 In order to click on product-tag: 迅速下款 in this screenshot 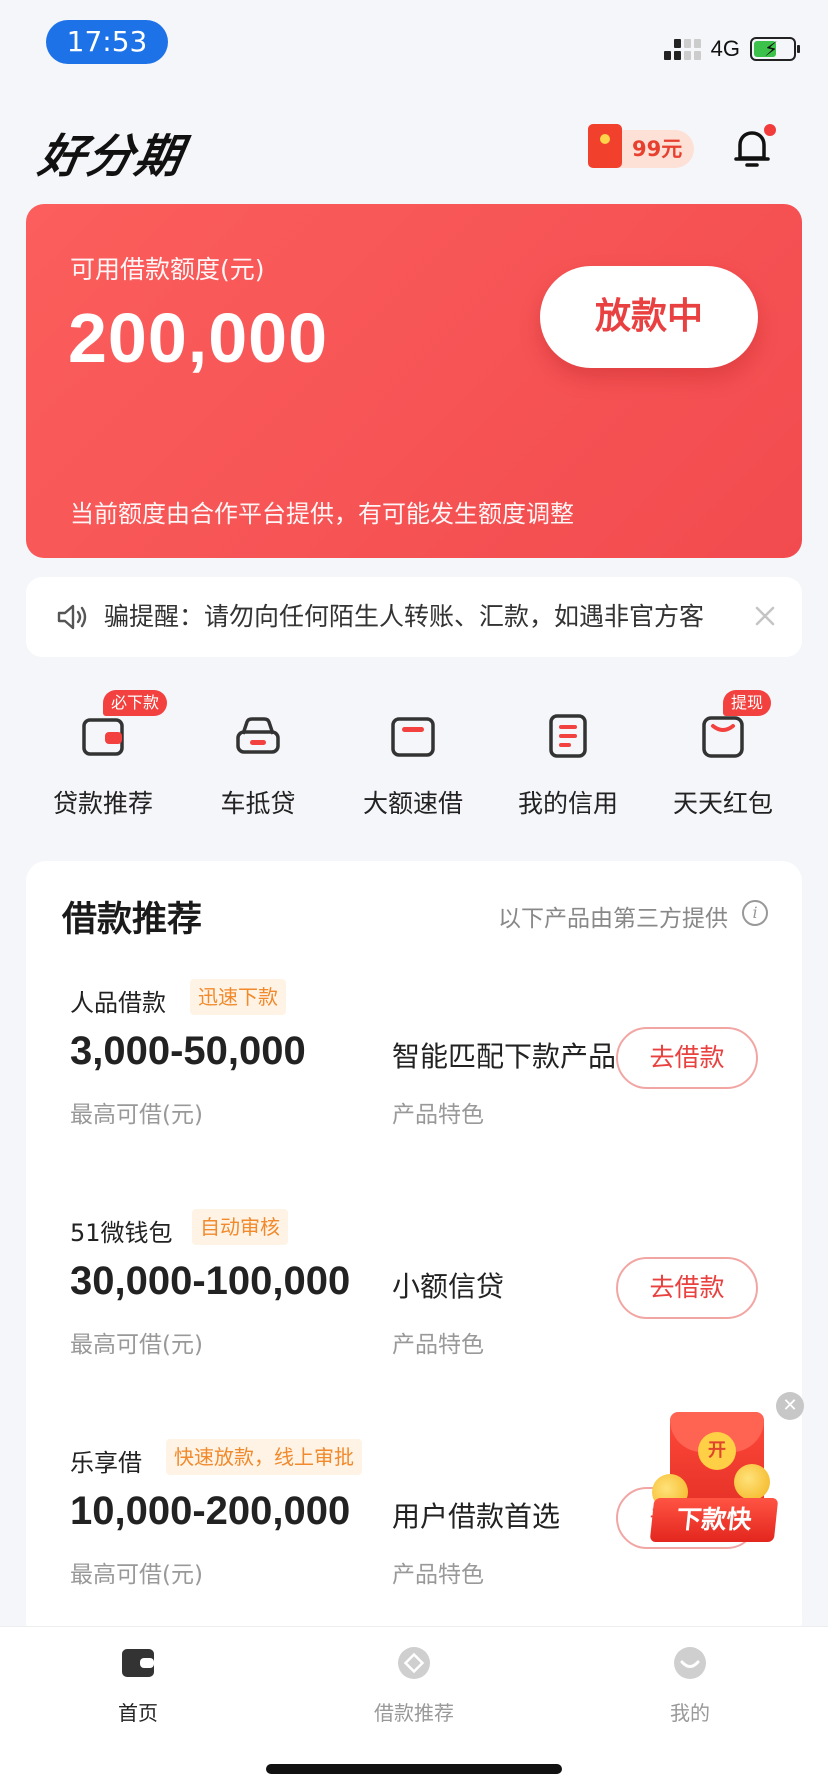, I will do `click(238, 997)`.